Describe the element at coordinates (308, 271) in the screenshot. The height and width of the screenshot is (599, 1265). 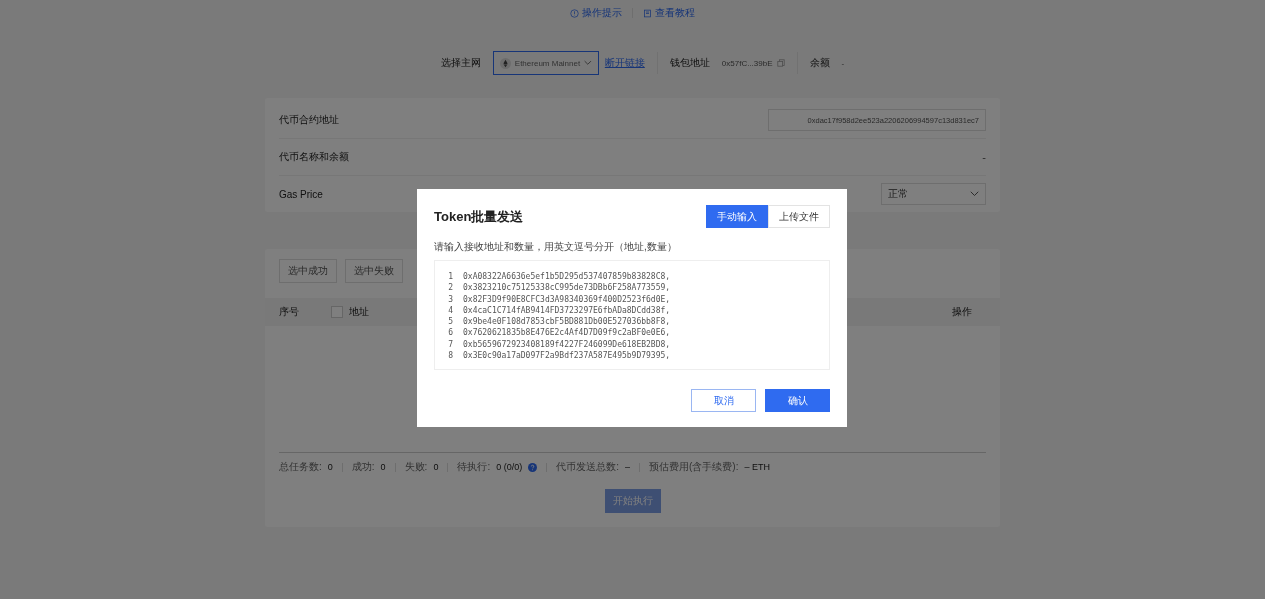
I see `filter-button: 选中成功` at that location.